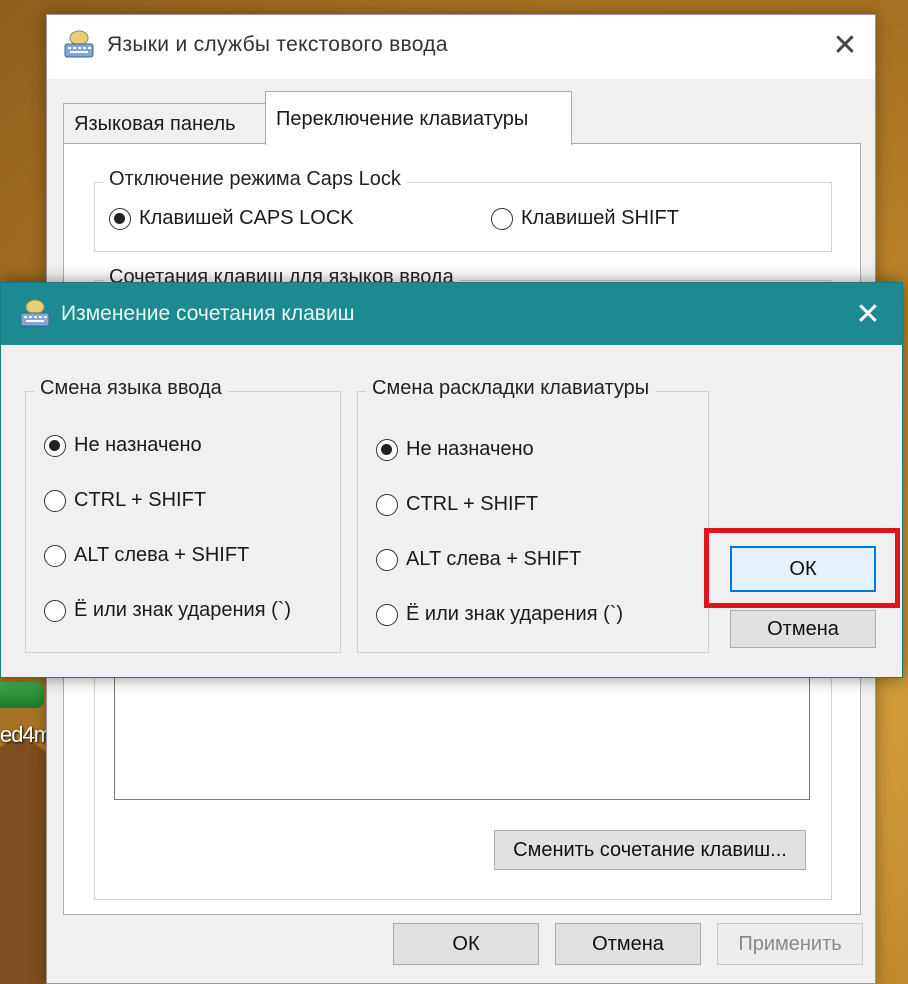 The height and width of the screenshot is (984, 908). I want to click on hotkey-list, so click(462, 737).